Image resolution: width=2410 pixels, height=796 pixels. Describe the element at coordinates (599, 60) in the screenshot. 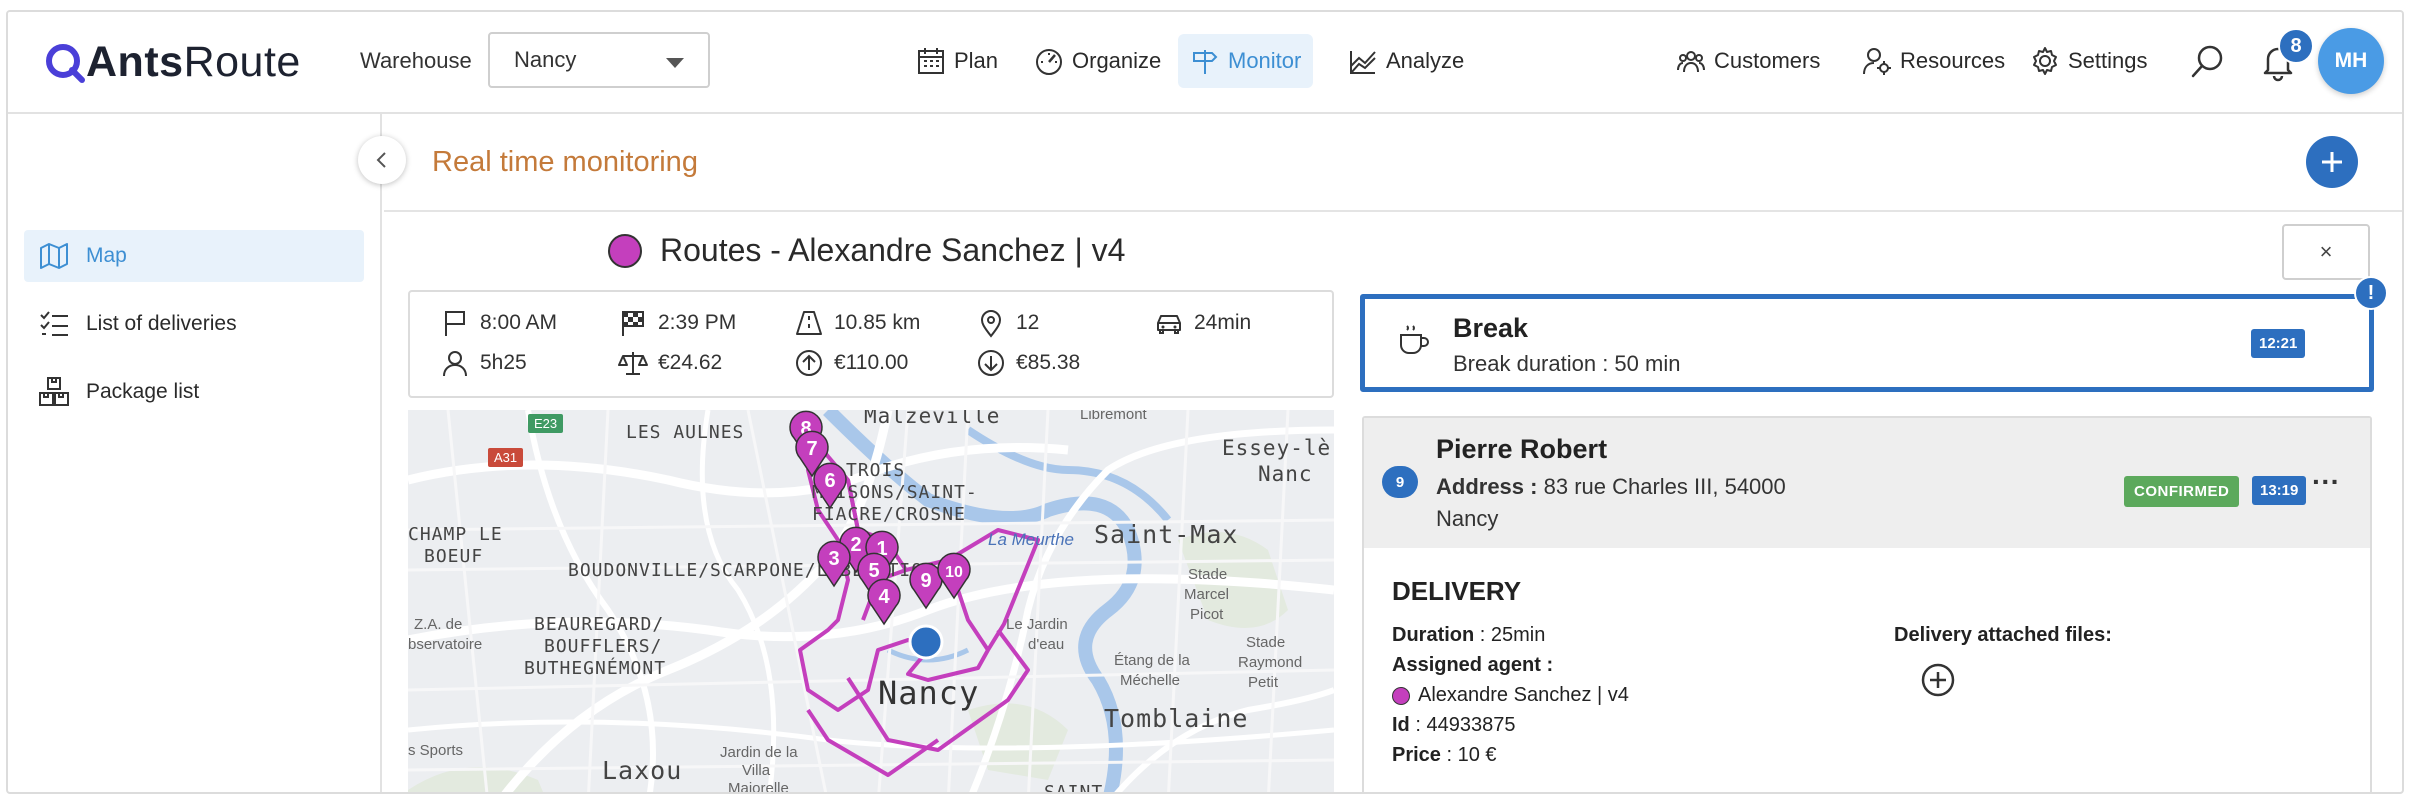

I see `warehouse-select: Nancy` at that location.